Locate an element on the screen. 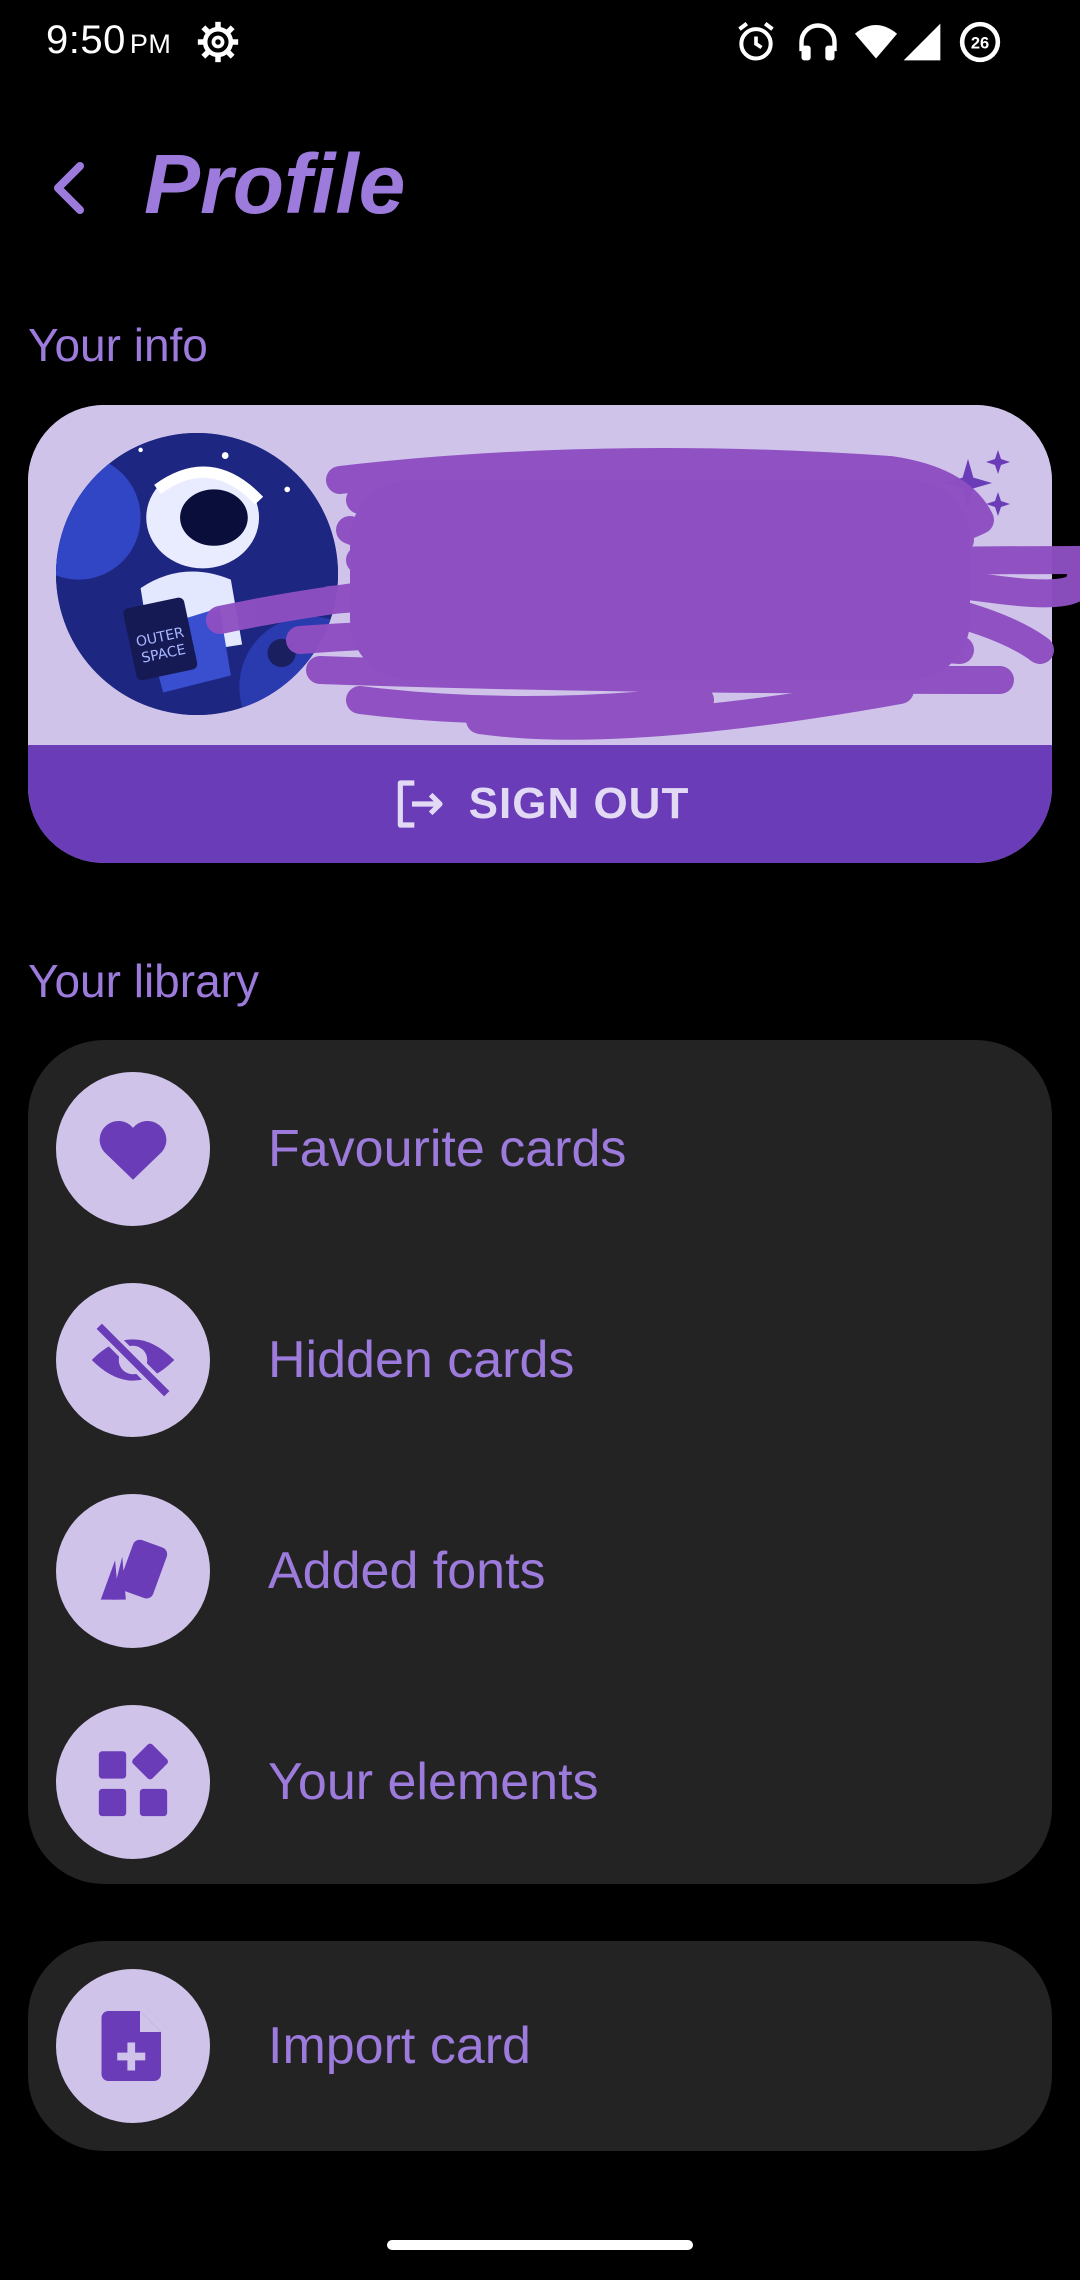 The width and height of the screenshot is (1080, 2280). list-item-added-fonts: Added fonts is located at coordinates (540, 1571).